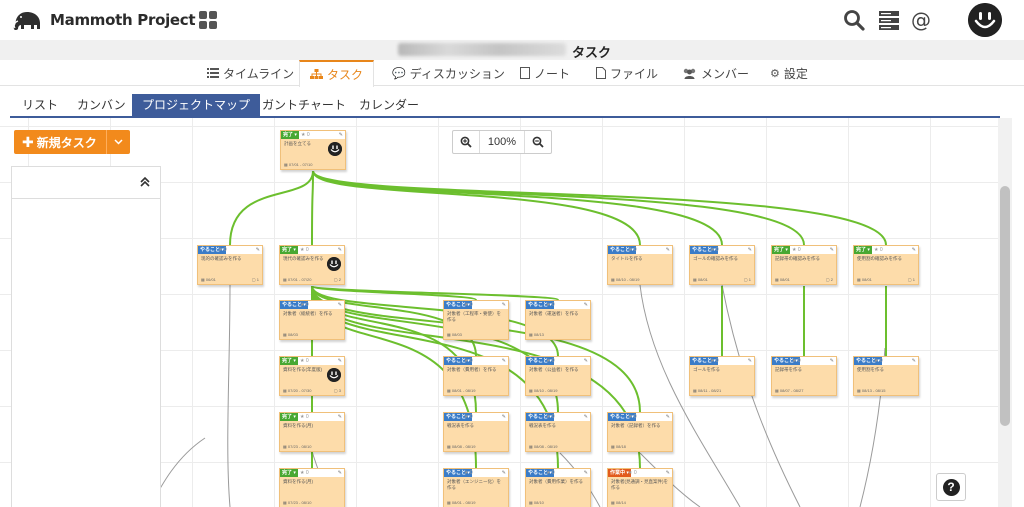 Image resolution: width=1024 pixels, height=507 pixels. What do you see at coordinates (476, 487) in the screenshot?
I see `task-card: やること ▾ ★ 0 ✎ 対象者（エンジニー化）を作る ▦ 08/01 - 08/19` at bounding box center [476, 487].